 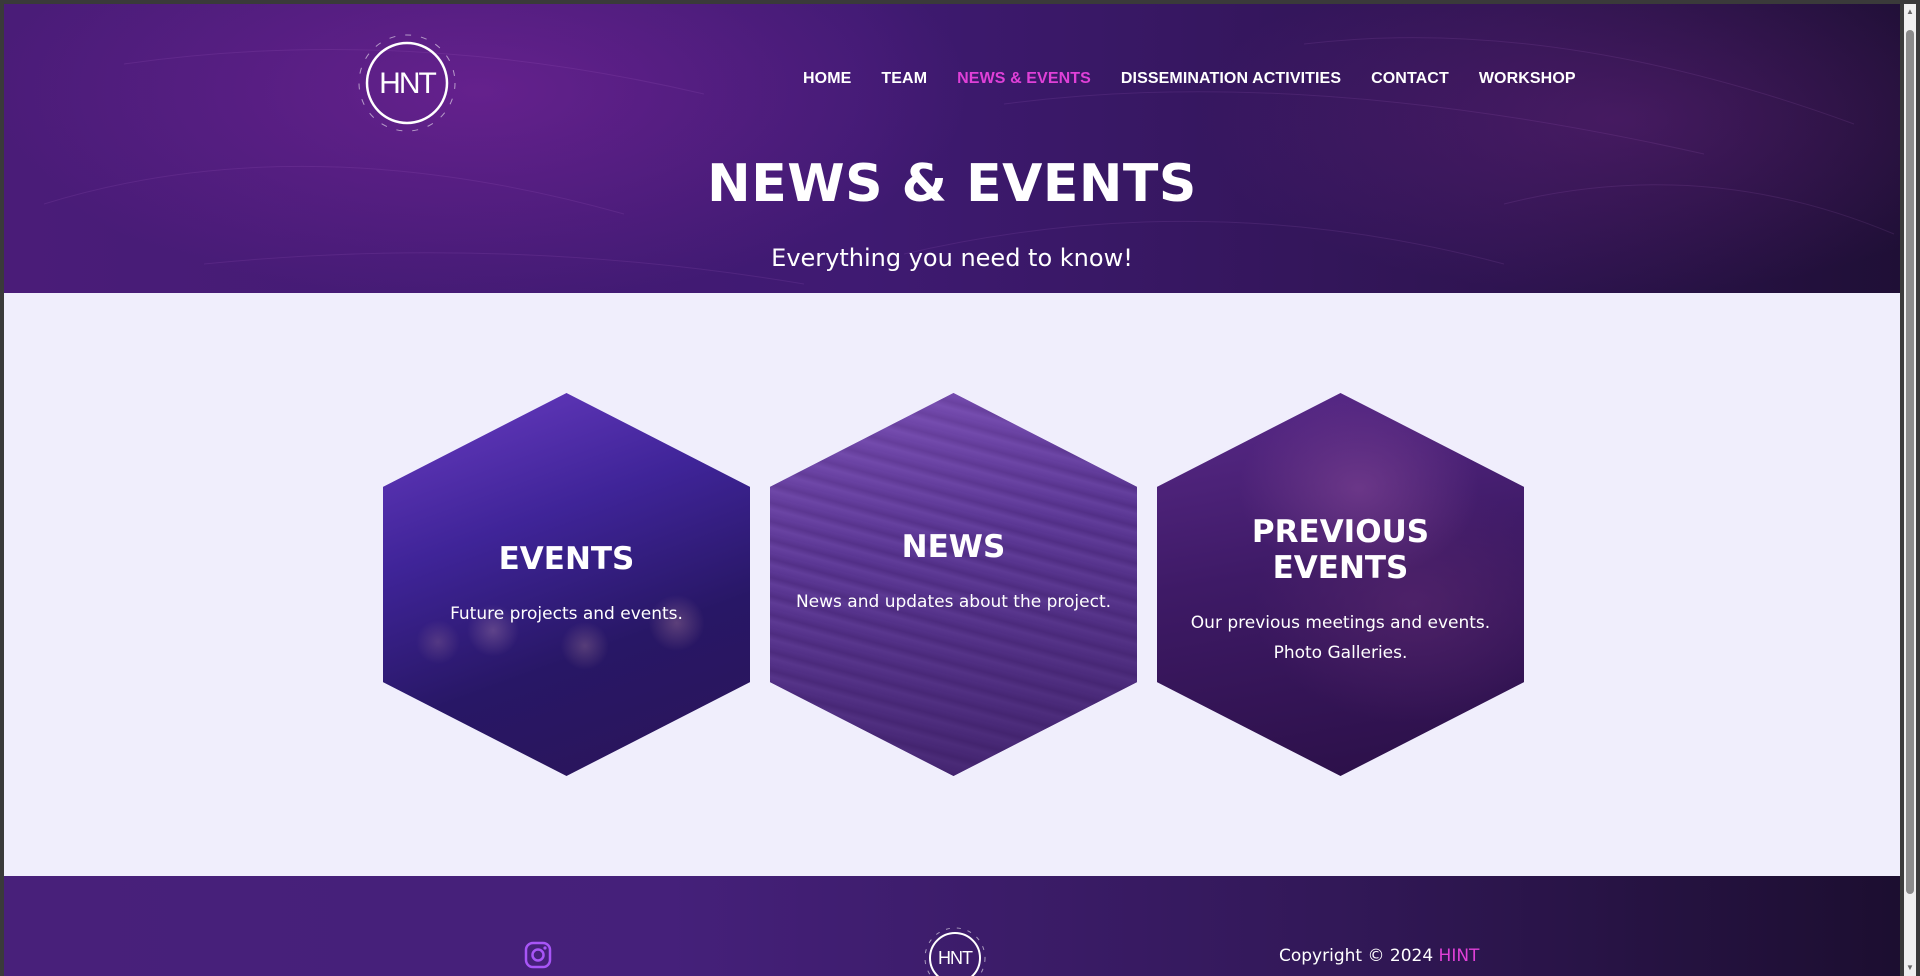 What do you see at coordinates (953, 602) in the screenshot?
I see `card-news-description: News and updates about the project.` at bounding box center [953, 602].